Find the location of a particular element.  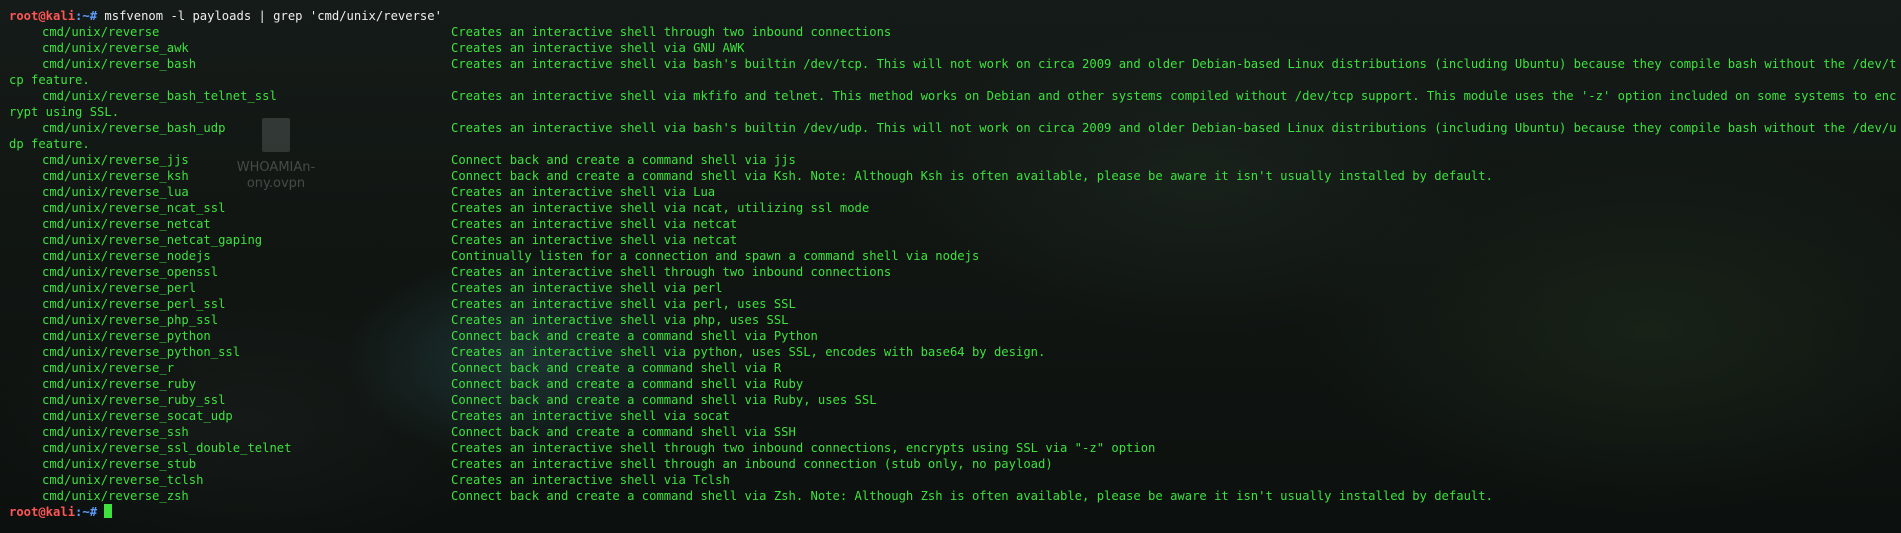

payload-name: cmd/unix/reverse_netcat is located at coordinates (126, 224).